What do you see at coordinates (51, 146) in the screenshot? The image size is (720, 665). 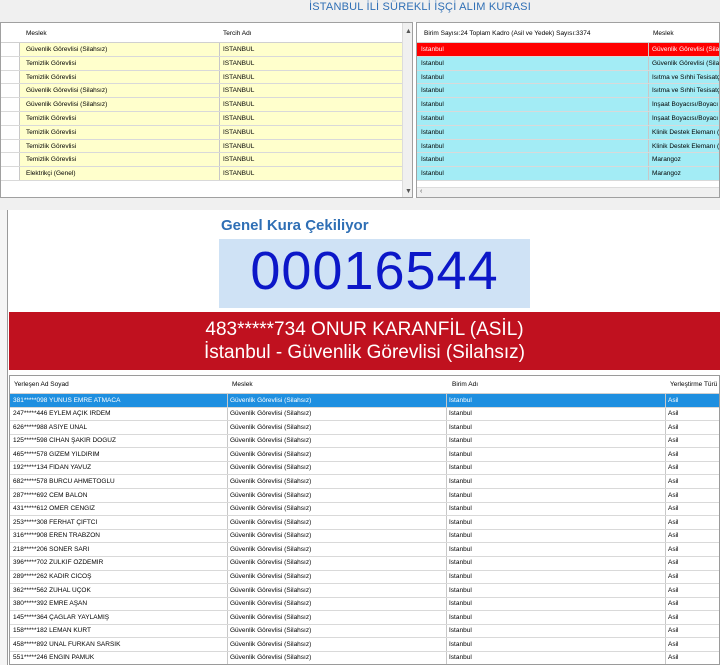 I see `cell-meslek: Temizlik Görevlisi` at bounding box center [51, 146].